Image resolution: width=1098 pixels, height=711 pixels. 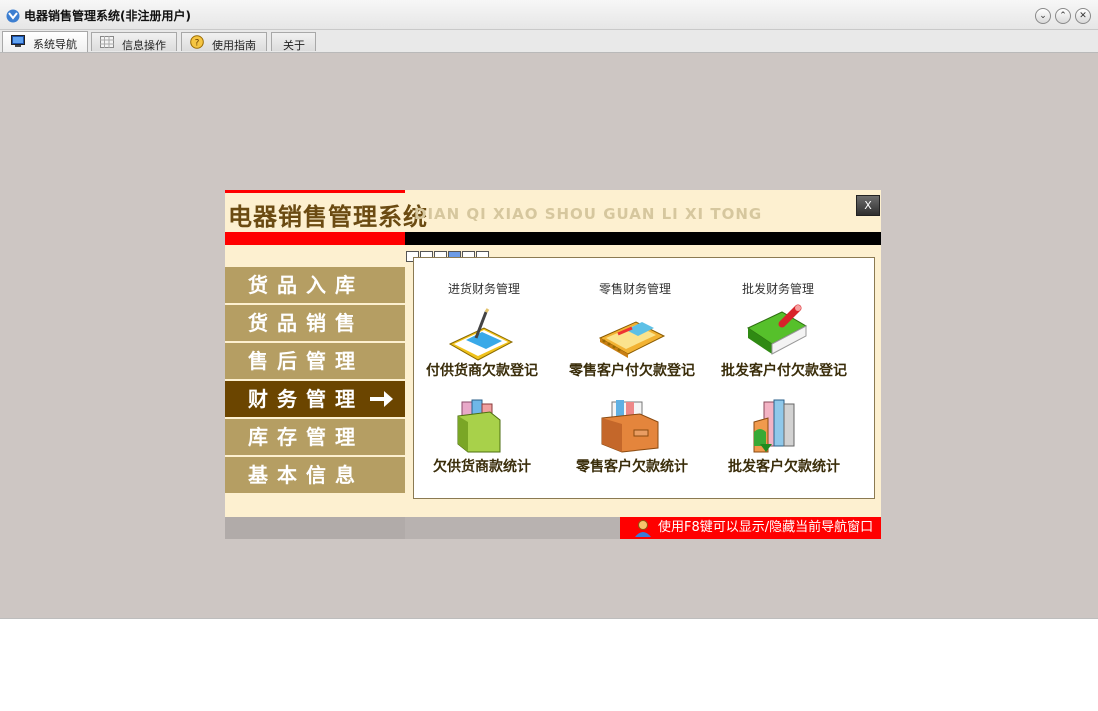 What do you see at coordinates (306, 399) in the screenshot?
I see `menu-item-label: 财务管理` at bounding box center [306, 399].